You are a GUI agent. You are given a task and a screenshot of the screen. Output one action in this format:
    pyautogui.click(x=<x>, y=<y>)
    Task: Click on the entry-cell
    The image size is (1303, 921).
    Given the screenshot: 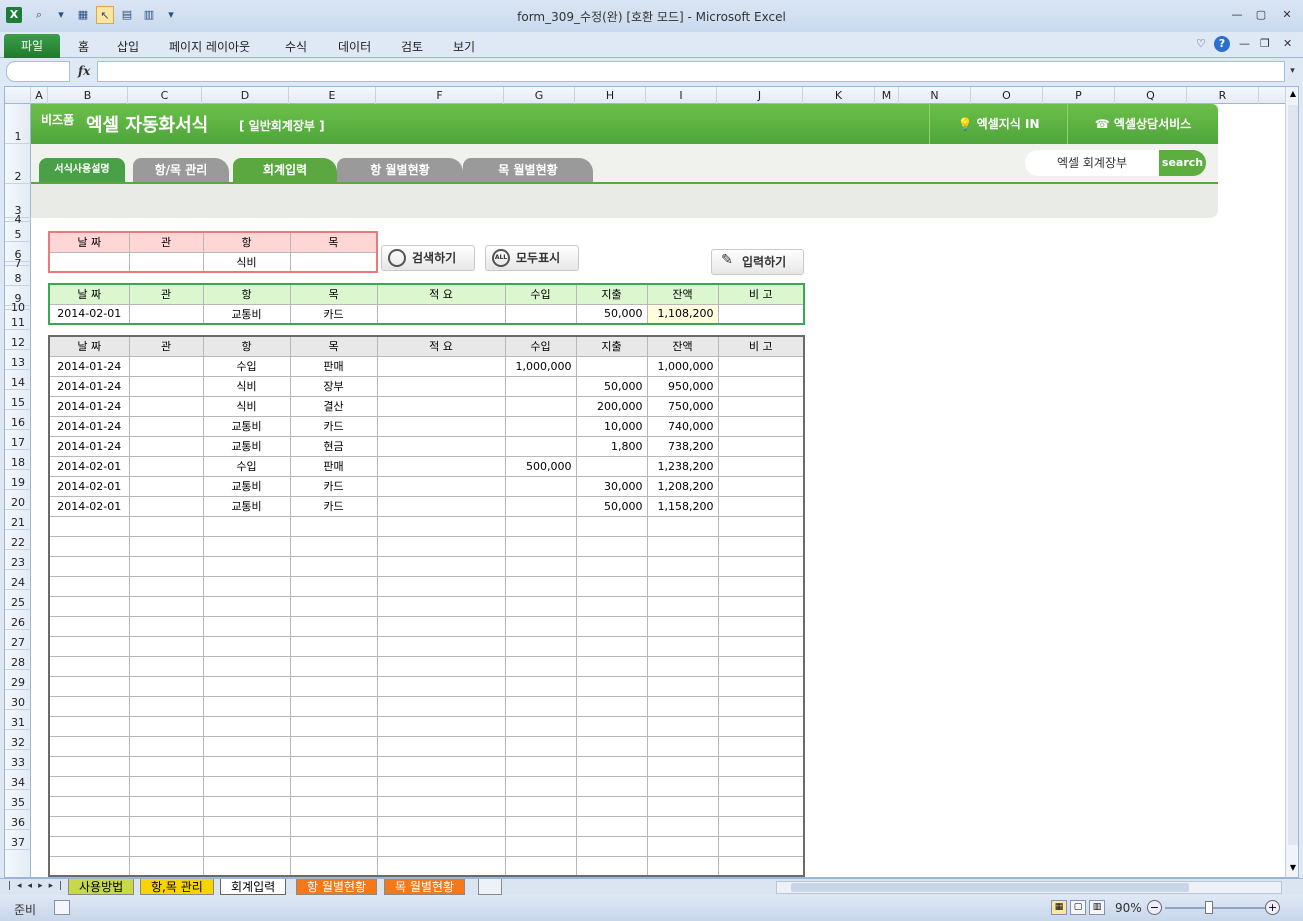 What is the action you would take?
    pyautogui.click(x=761, y=314)
    